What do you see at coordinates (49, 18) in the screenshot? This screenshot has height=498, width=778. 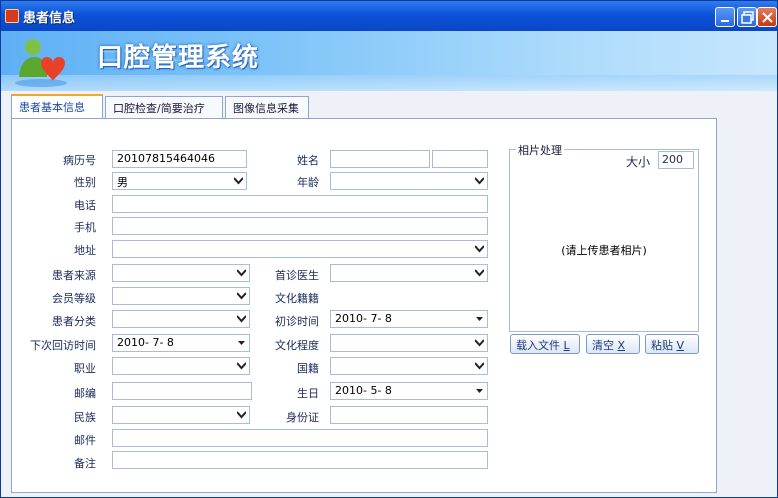 I see `window-title: 患者信息` at bounding box center [49, 18].